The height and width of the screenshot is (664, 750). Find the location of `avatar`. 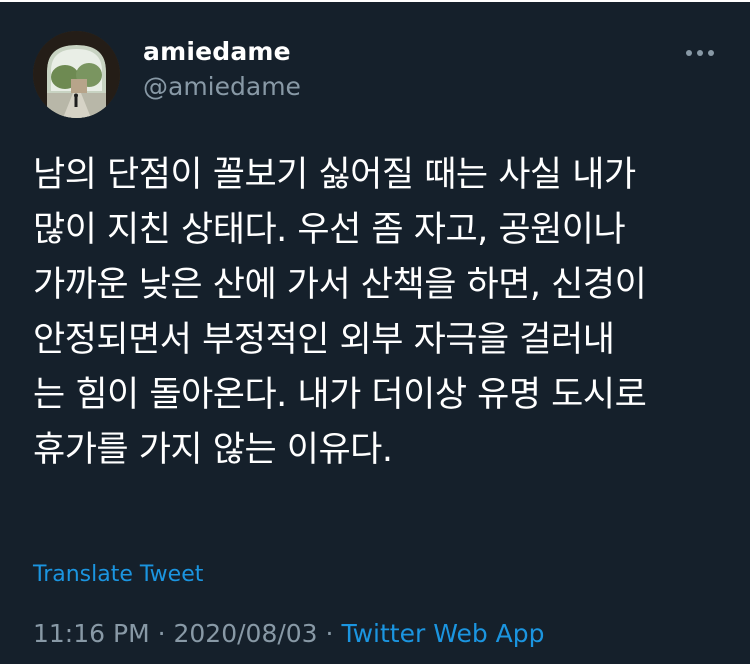

avatar is located at coordinates (76, 74).